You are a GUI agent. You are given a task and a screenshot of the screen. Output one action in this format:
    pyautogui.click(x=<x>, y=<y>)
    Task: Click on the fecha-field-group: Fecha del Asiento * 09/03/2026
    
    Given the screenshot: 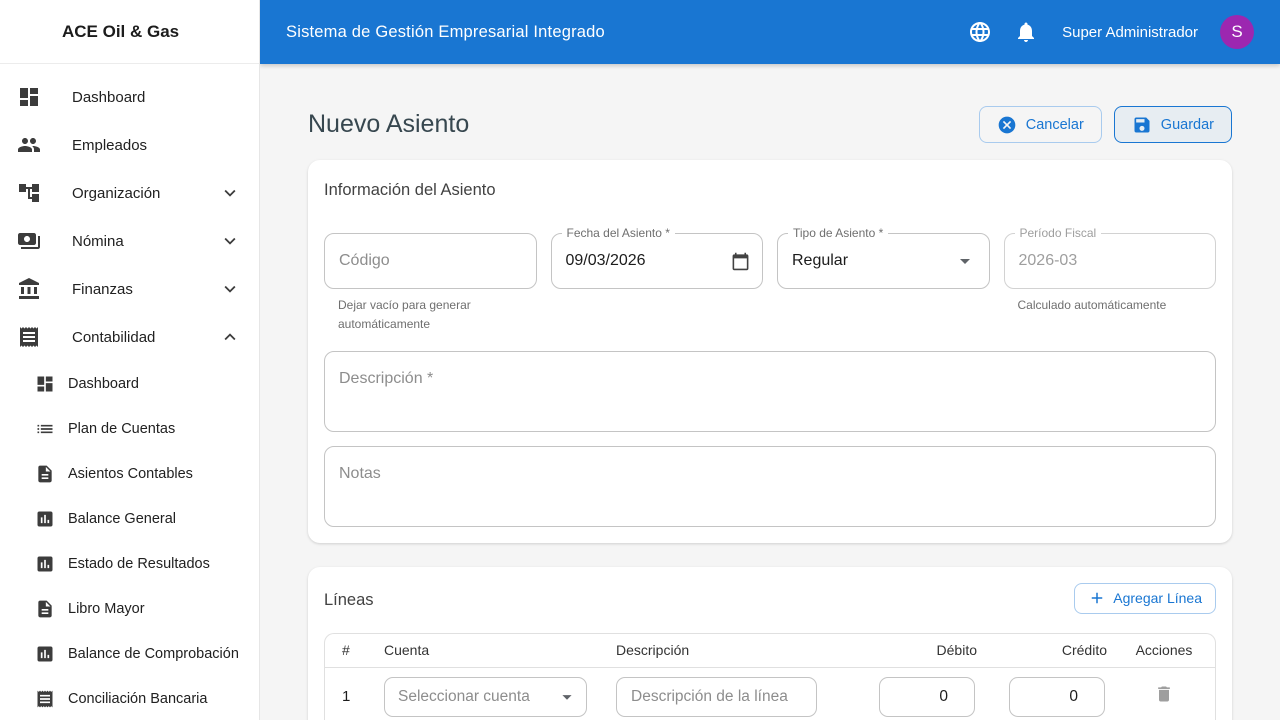 What is the action you would take?
    pyautogui.click(x=656, y=257)
    